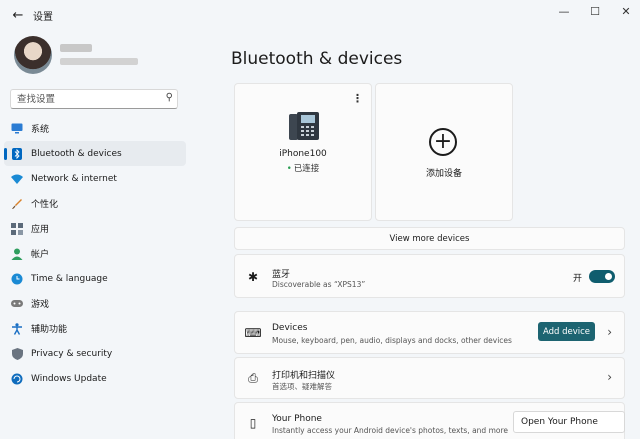  Describe the element at coordinates (45, 205) in the screenshot. I see `sidebar-item-label: 个性化` at that location.